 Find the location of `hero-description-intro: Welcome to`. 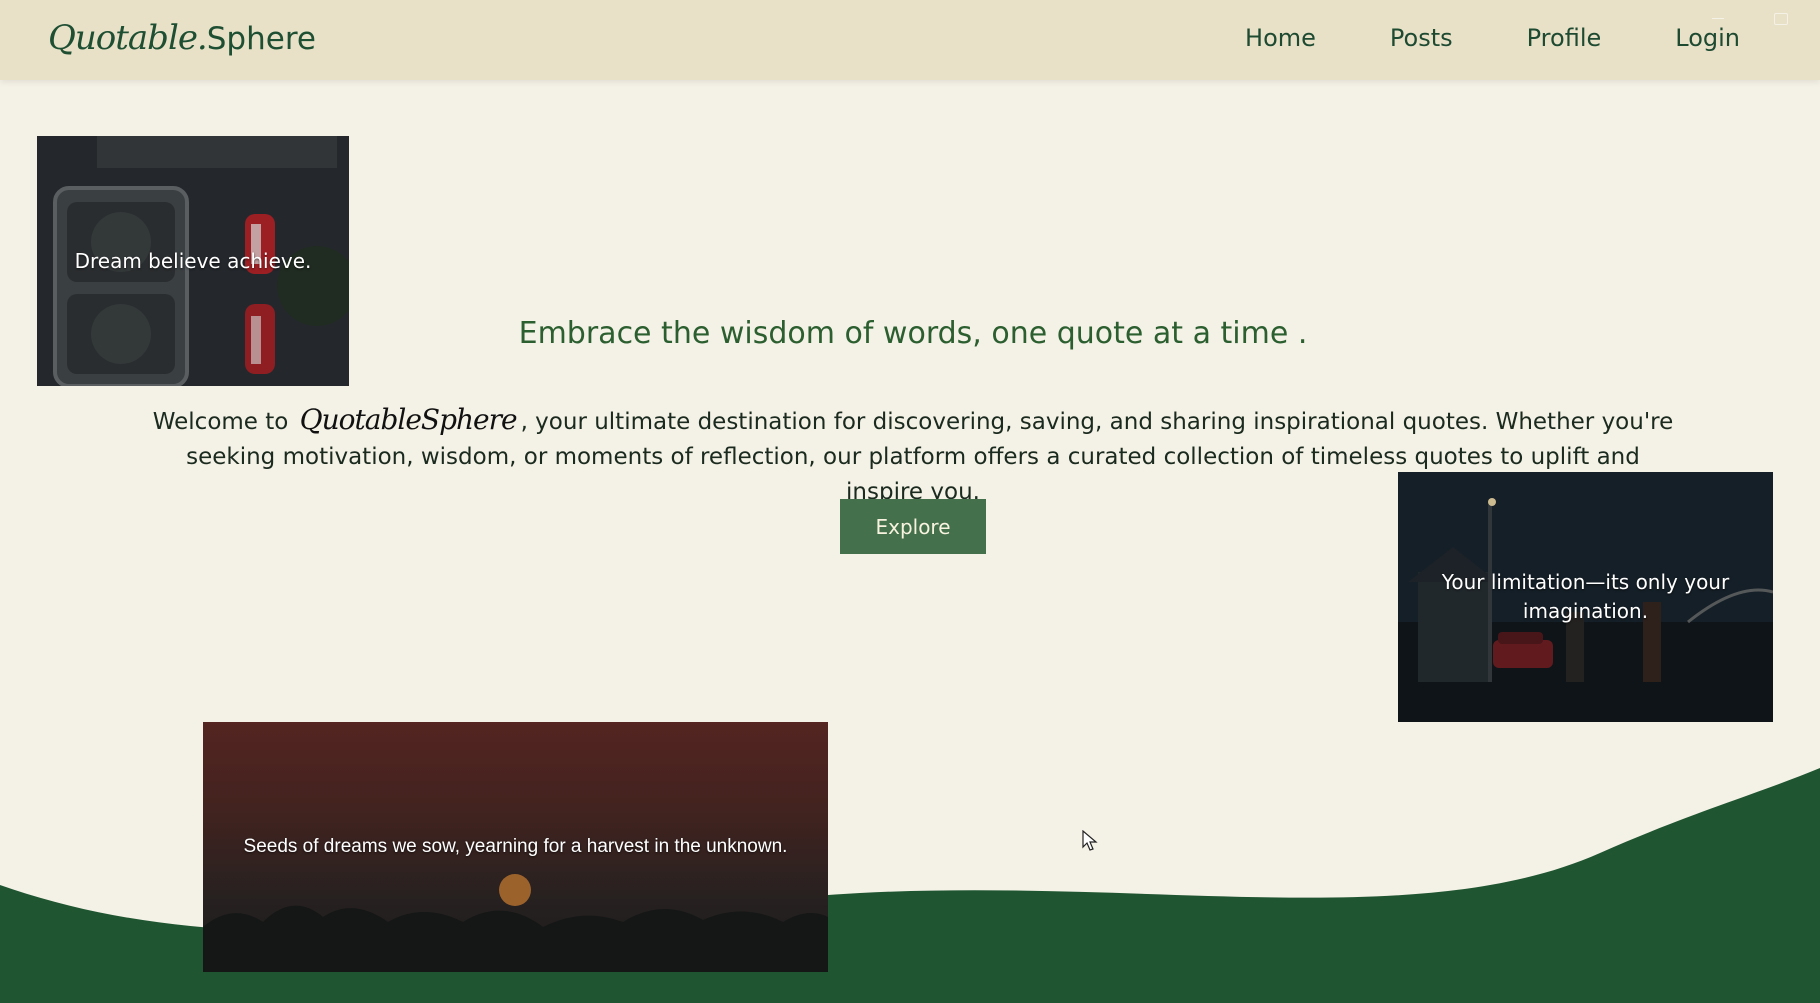

hero-description-intro: Welcome to is located at coordinates (220, 422).